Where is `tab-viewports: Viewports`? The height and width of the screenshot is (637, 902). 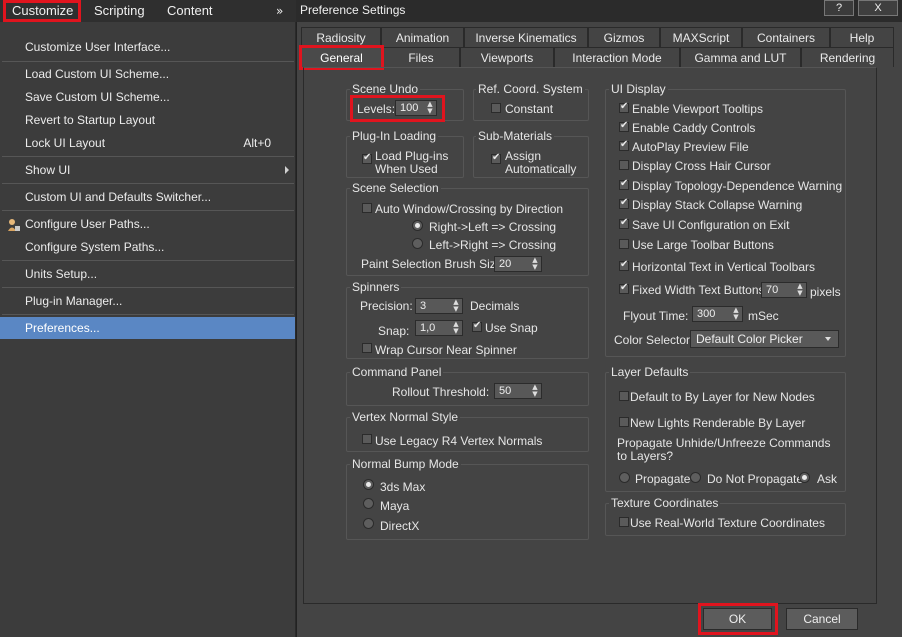 tab-viewports: Viewports is located at coordinates (507, 57).